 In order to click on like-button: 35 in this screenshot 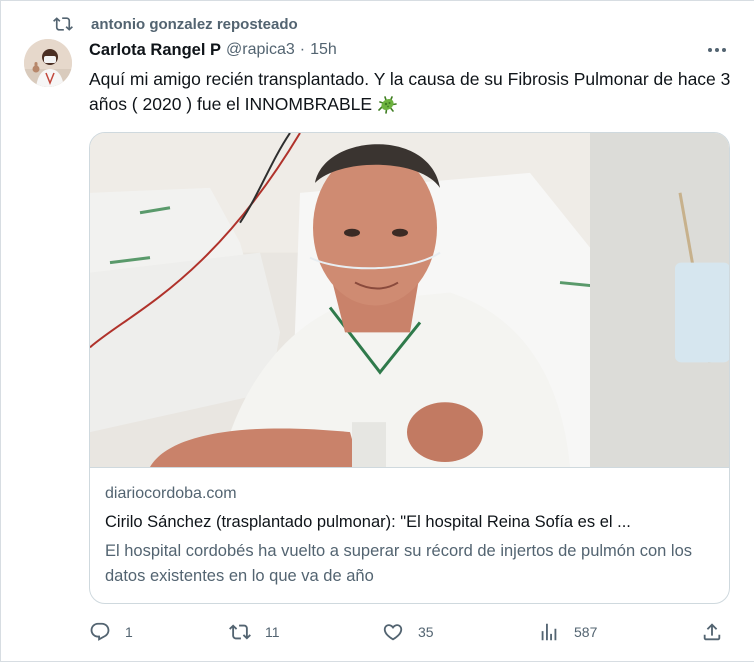, I will do `click(408, 632)`.